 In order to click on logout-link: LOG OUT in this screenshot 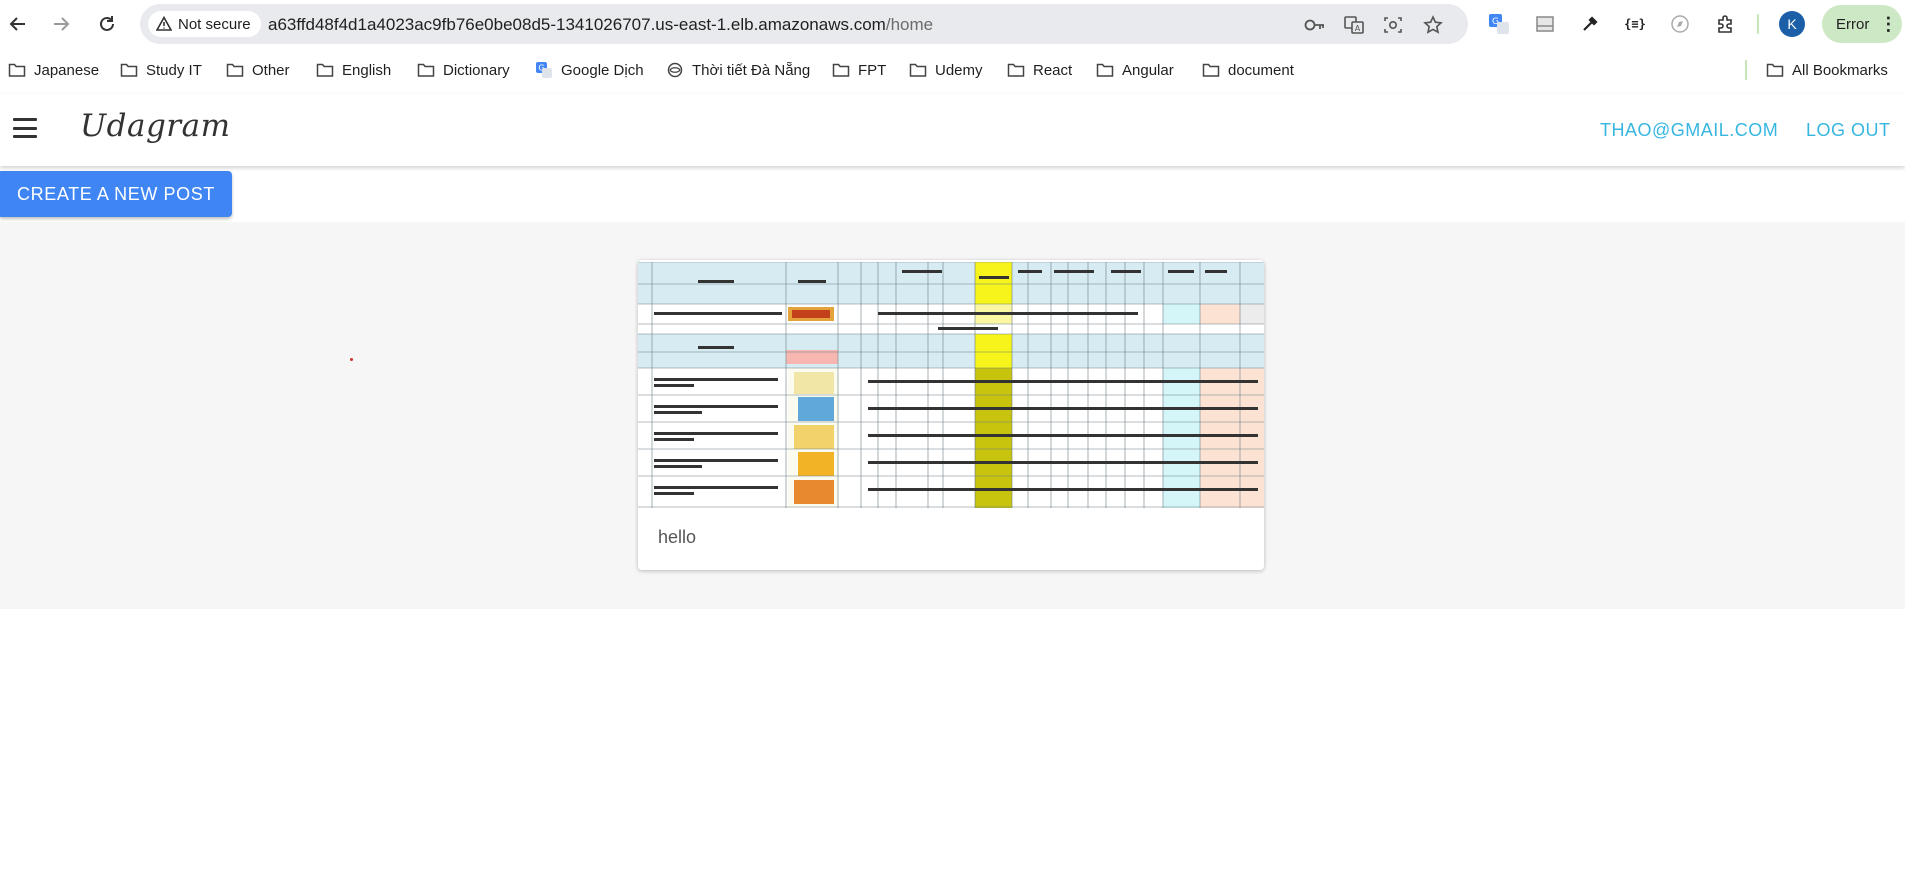, I will do `click(1848, 130)`.